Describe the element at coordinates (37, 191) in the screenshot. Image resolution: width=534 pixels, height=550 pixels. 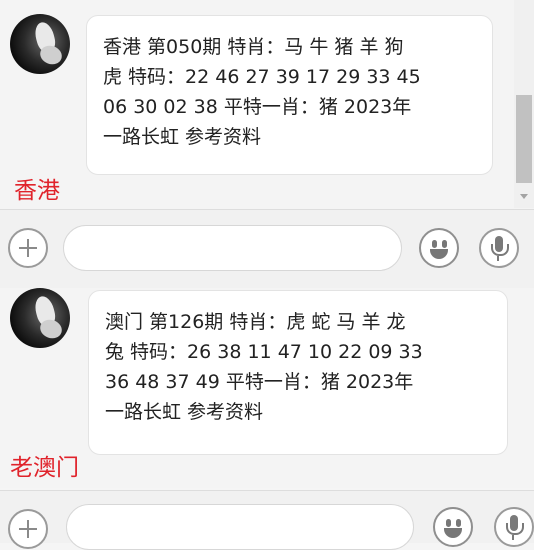
I see `region-label: 香港` at that location.